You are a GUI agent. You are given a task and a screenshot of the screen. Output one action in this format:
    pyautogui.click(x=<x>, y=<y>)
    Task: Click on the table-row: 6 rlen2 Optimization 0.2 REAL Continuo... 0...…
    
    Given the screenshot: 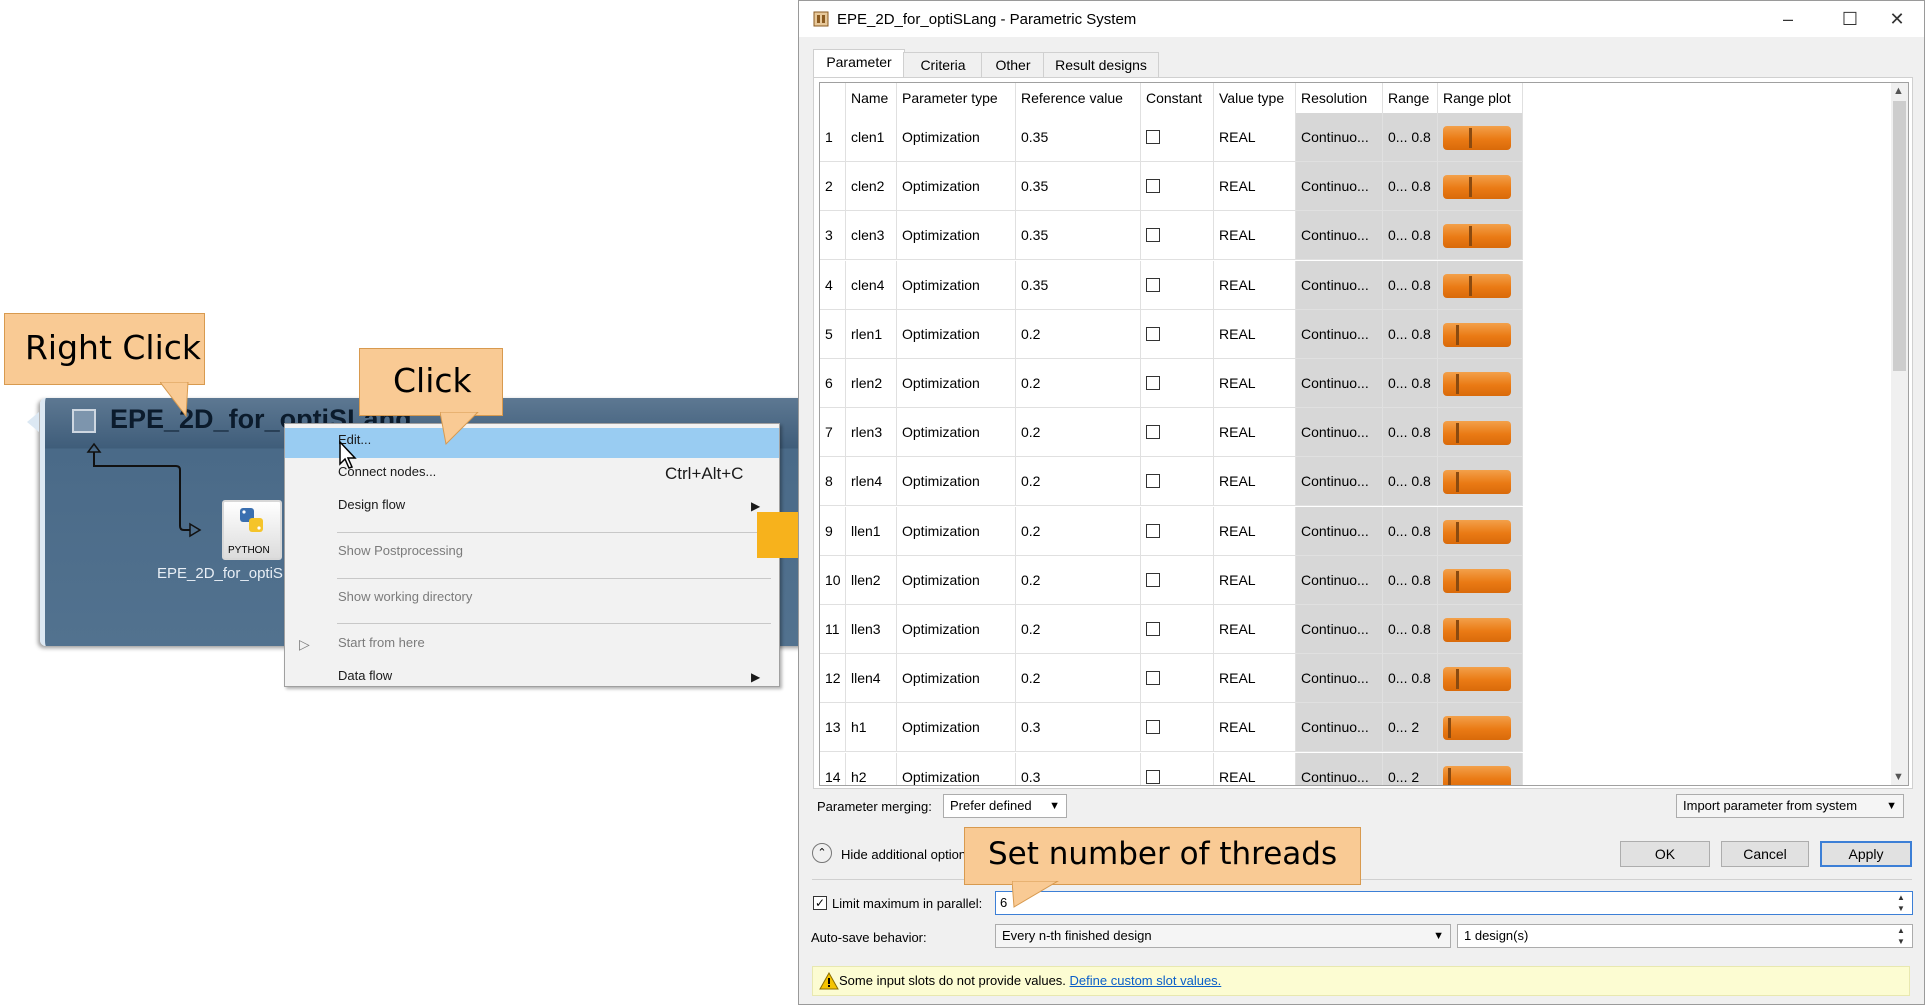 What is the action you would take?
    pyautogui.click(x=1356, y=383)
    